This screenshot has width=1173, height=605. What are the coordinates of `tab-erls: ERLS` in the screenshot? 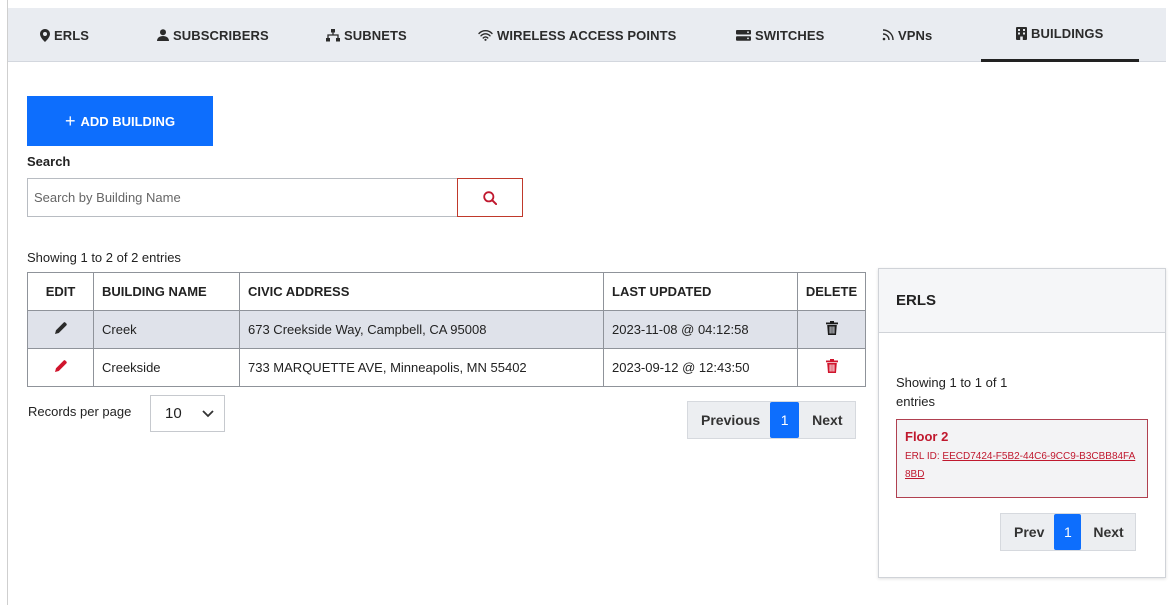 It's located at (64, 35).